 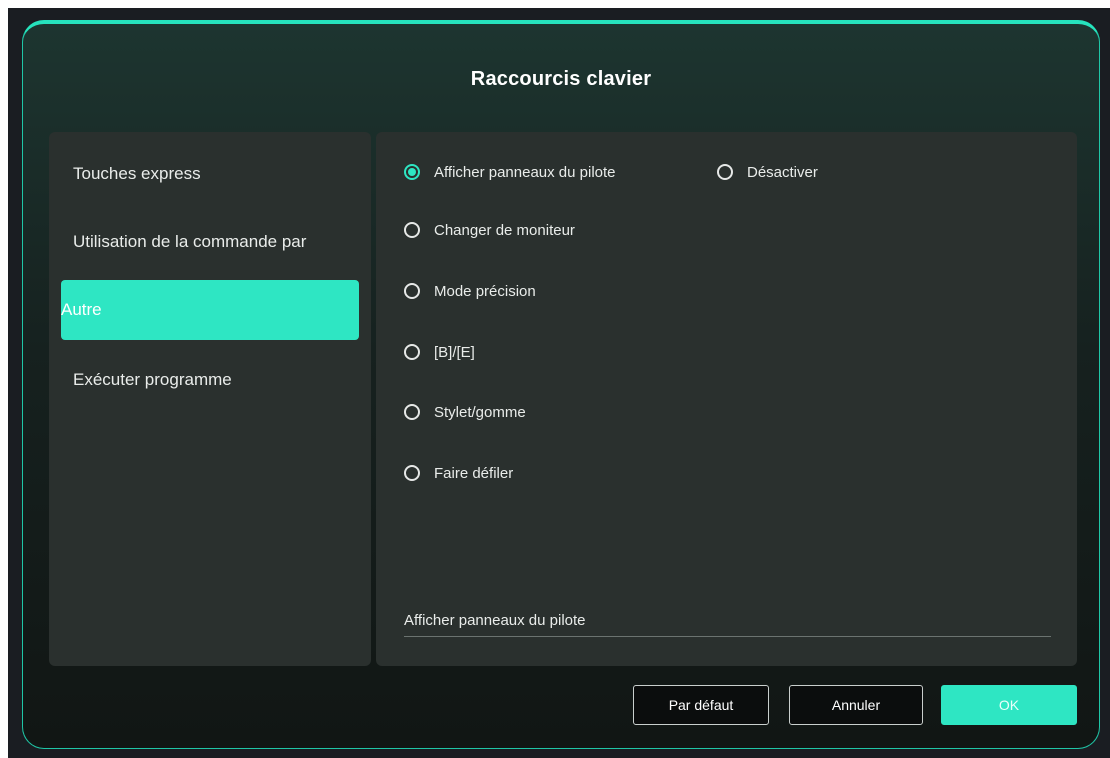 I want to click on sidebar-item-autre: Autre, so click(x=210, y=310).